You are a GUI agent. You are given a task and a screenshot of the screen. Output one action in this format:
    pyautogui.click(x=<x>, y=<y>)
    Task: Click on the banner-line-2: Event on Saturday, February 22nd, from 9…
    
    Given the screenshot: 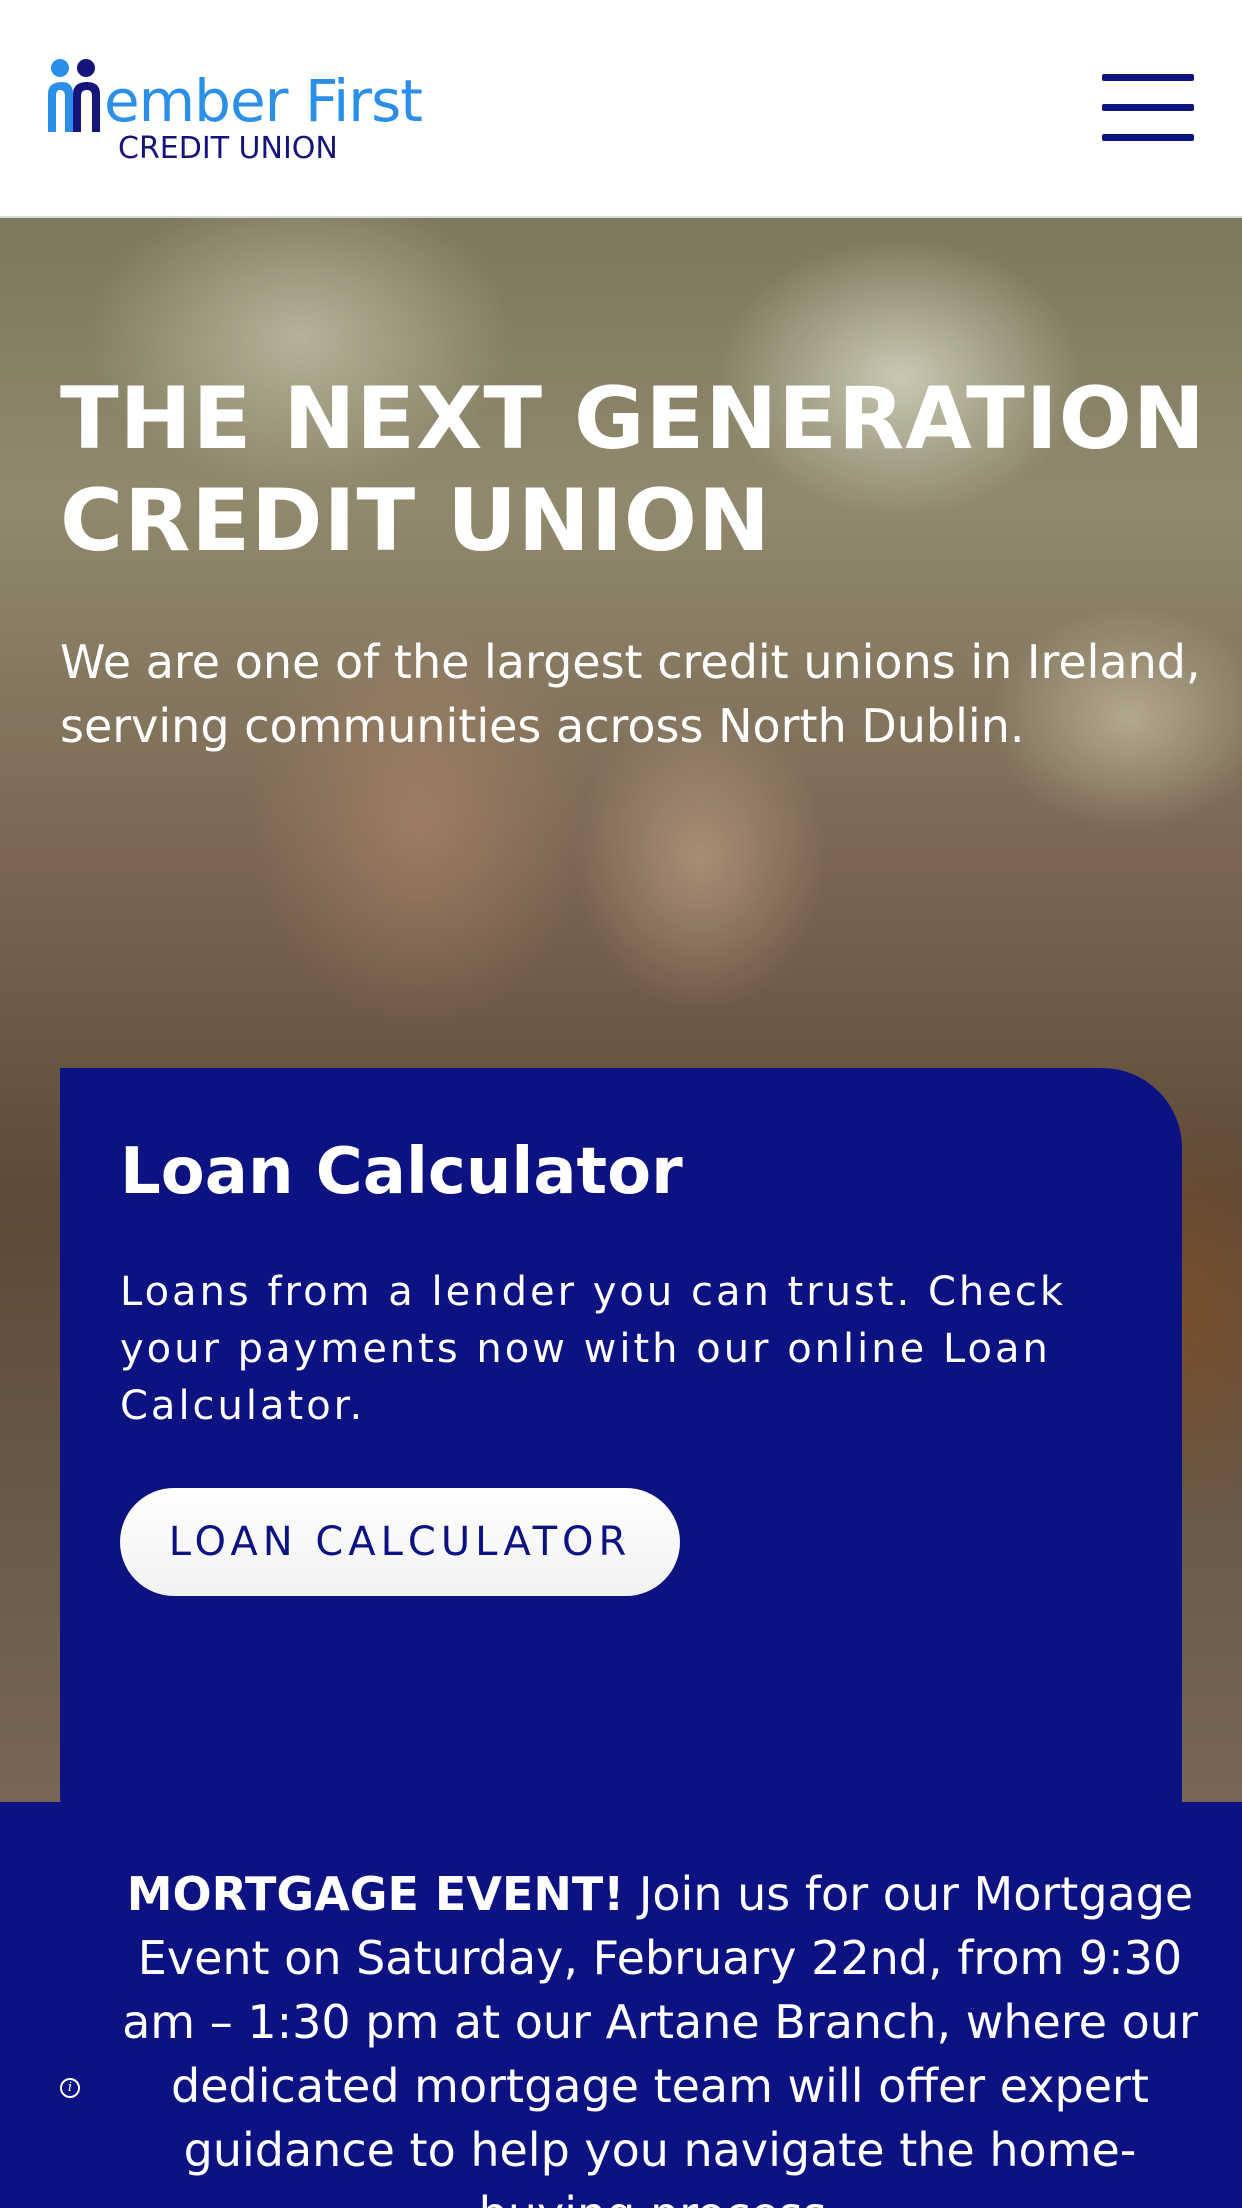 What is the action you would take?
    pyautogui.click(x=660, y=1958)
    